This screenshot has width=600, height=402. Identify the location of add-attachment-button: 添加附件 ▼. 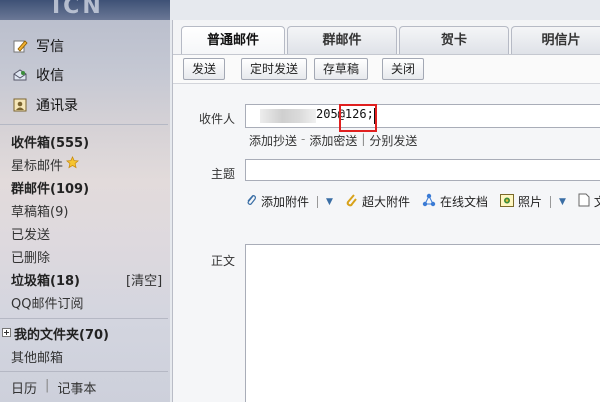
(289, 201).